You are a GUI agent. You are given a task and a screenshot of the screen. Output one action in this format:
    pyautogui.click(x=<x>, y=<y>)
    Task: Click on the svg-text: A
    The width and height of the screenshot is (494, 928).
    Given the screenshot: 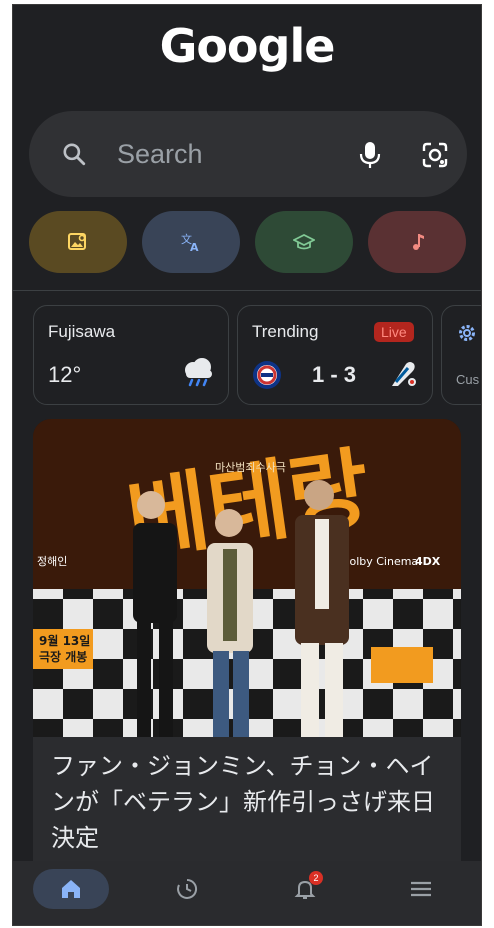 What is the action you would take?
    pyautogui.click(x=194, y=247)
    